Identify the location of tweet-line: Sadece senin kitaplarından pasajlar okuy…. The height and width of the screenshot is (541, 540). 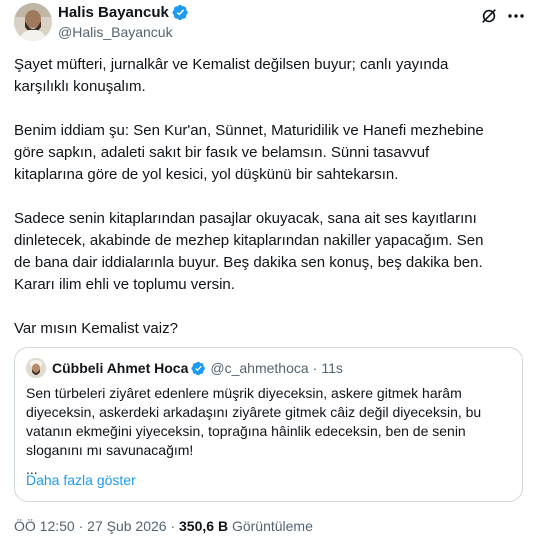
(245, 218).